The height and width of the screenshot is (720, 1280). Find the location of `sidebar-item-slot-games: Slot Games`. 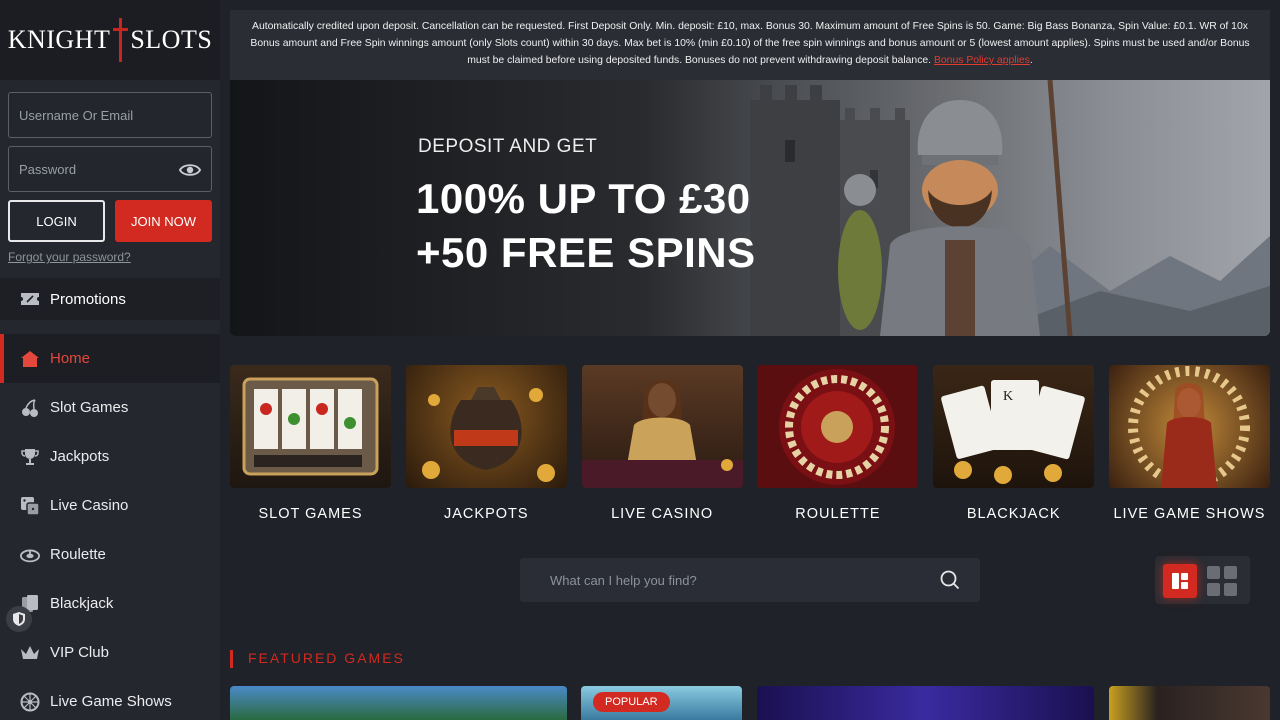

sidebar-item-slot-games: Slot Games is located at coordinates (110, 407).